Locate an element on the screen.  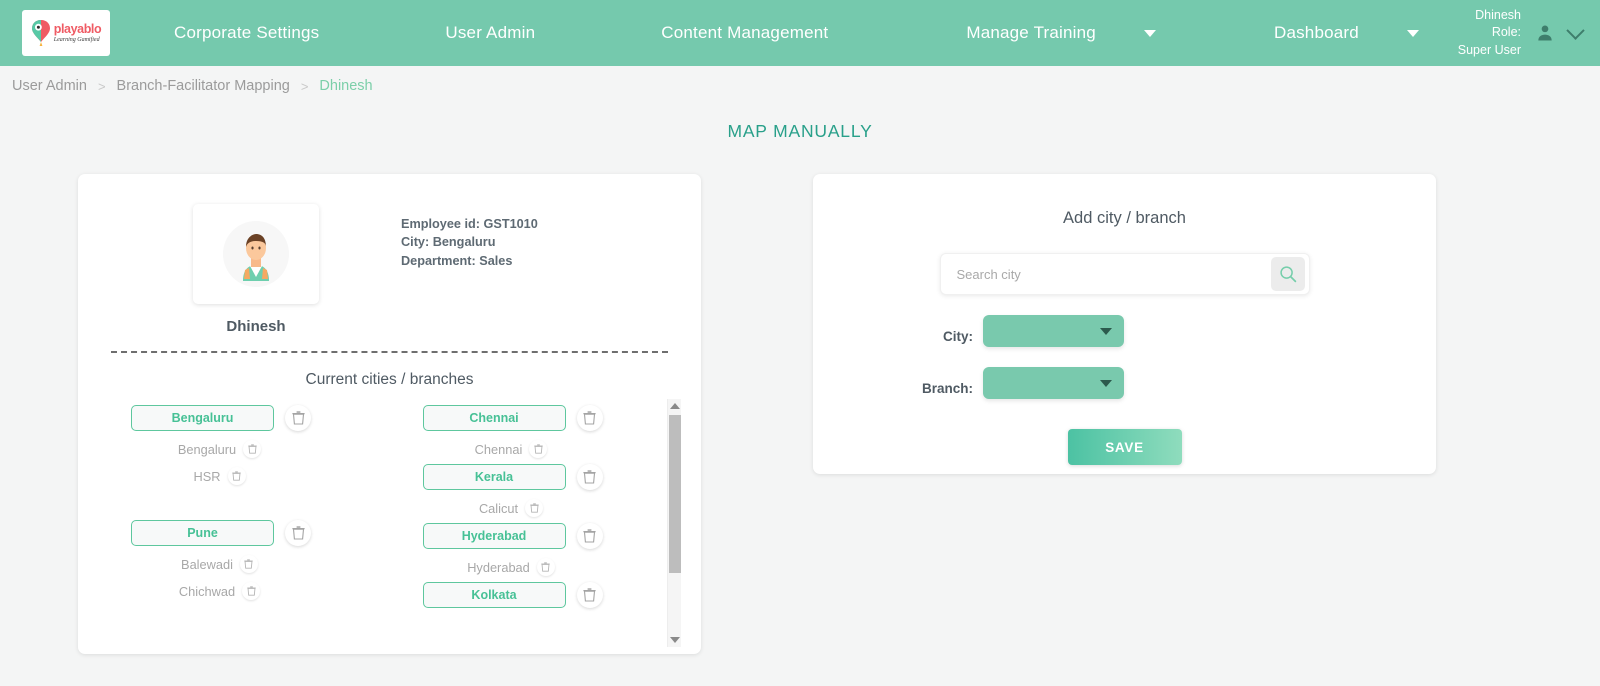
branch-row: Hyderabad is located at coordinates (495, 567).